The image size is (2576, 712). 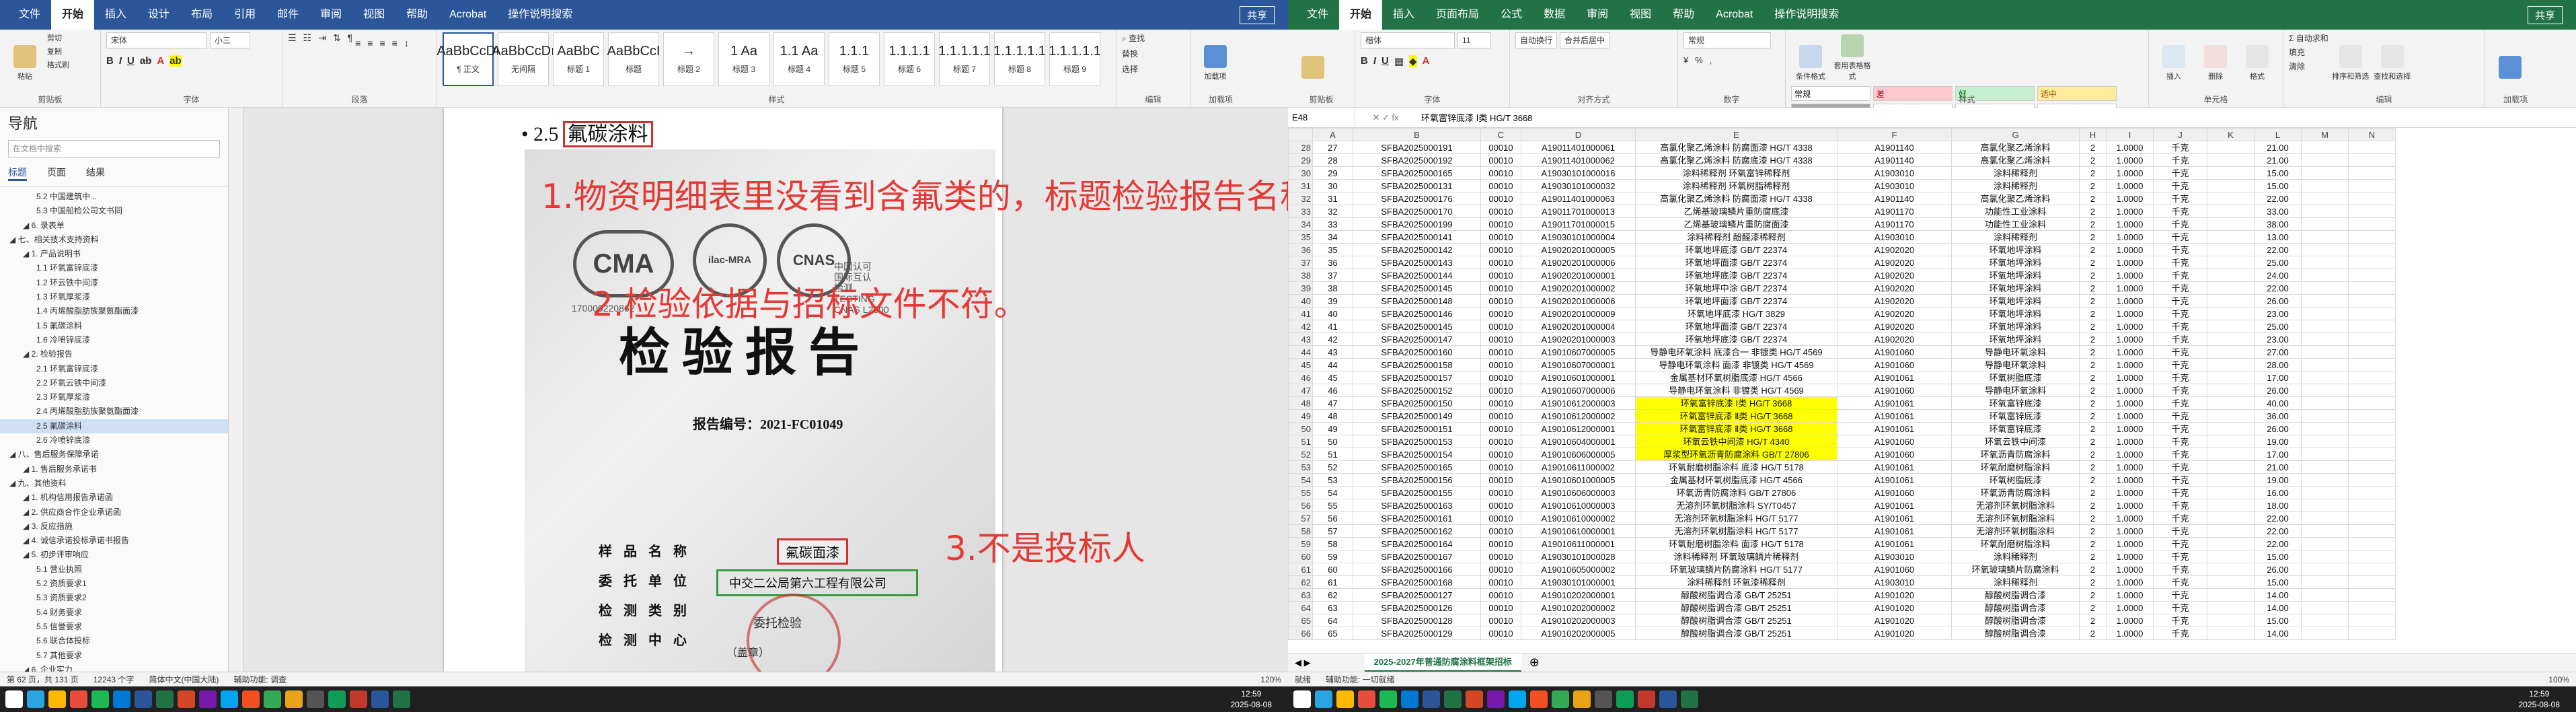 What do you see at coordinates (1578, 249) in the screenshot?
I see `cell: A19020201000005` at bounding box center [1578, 249].